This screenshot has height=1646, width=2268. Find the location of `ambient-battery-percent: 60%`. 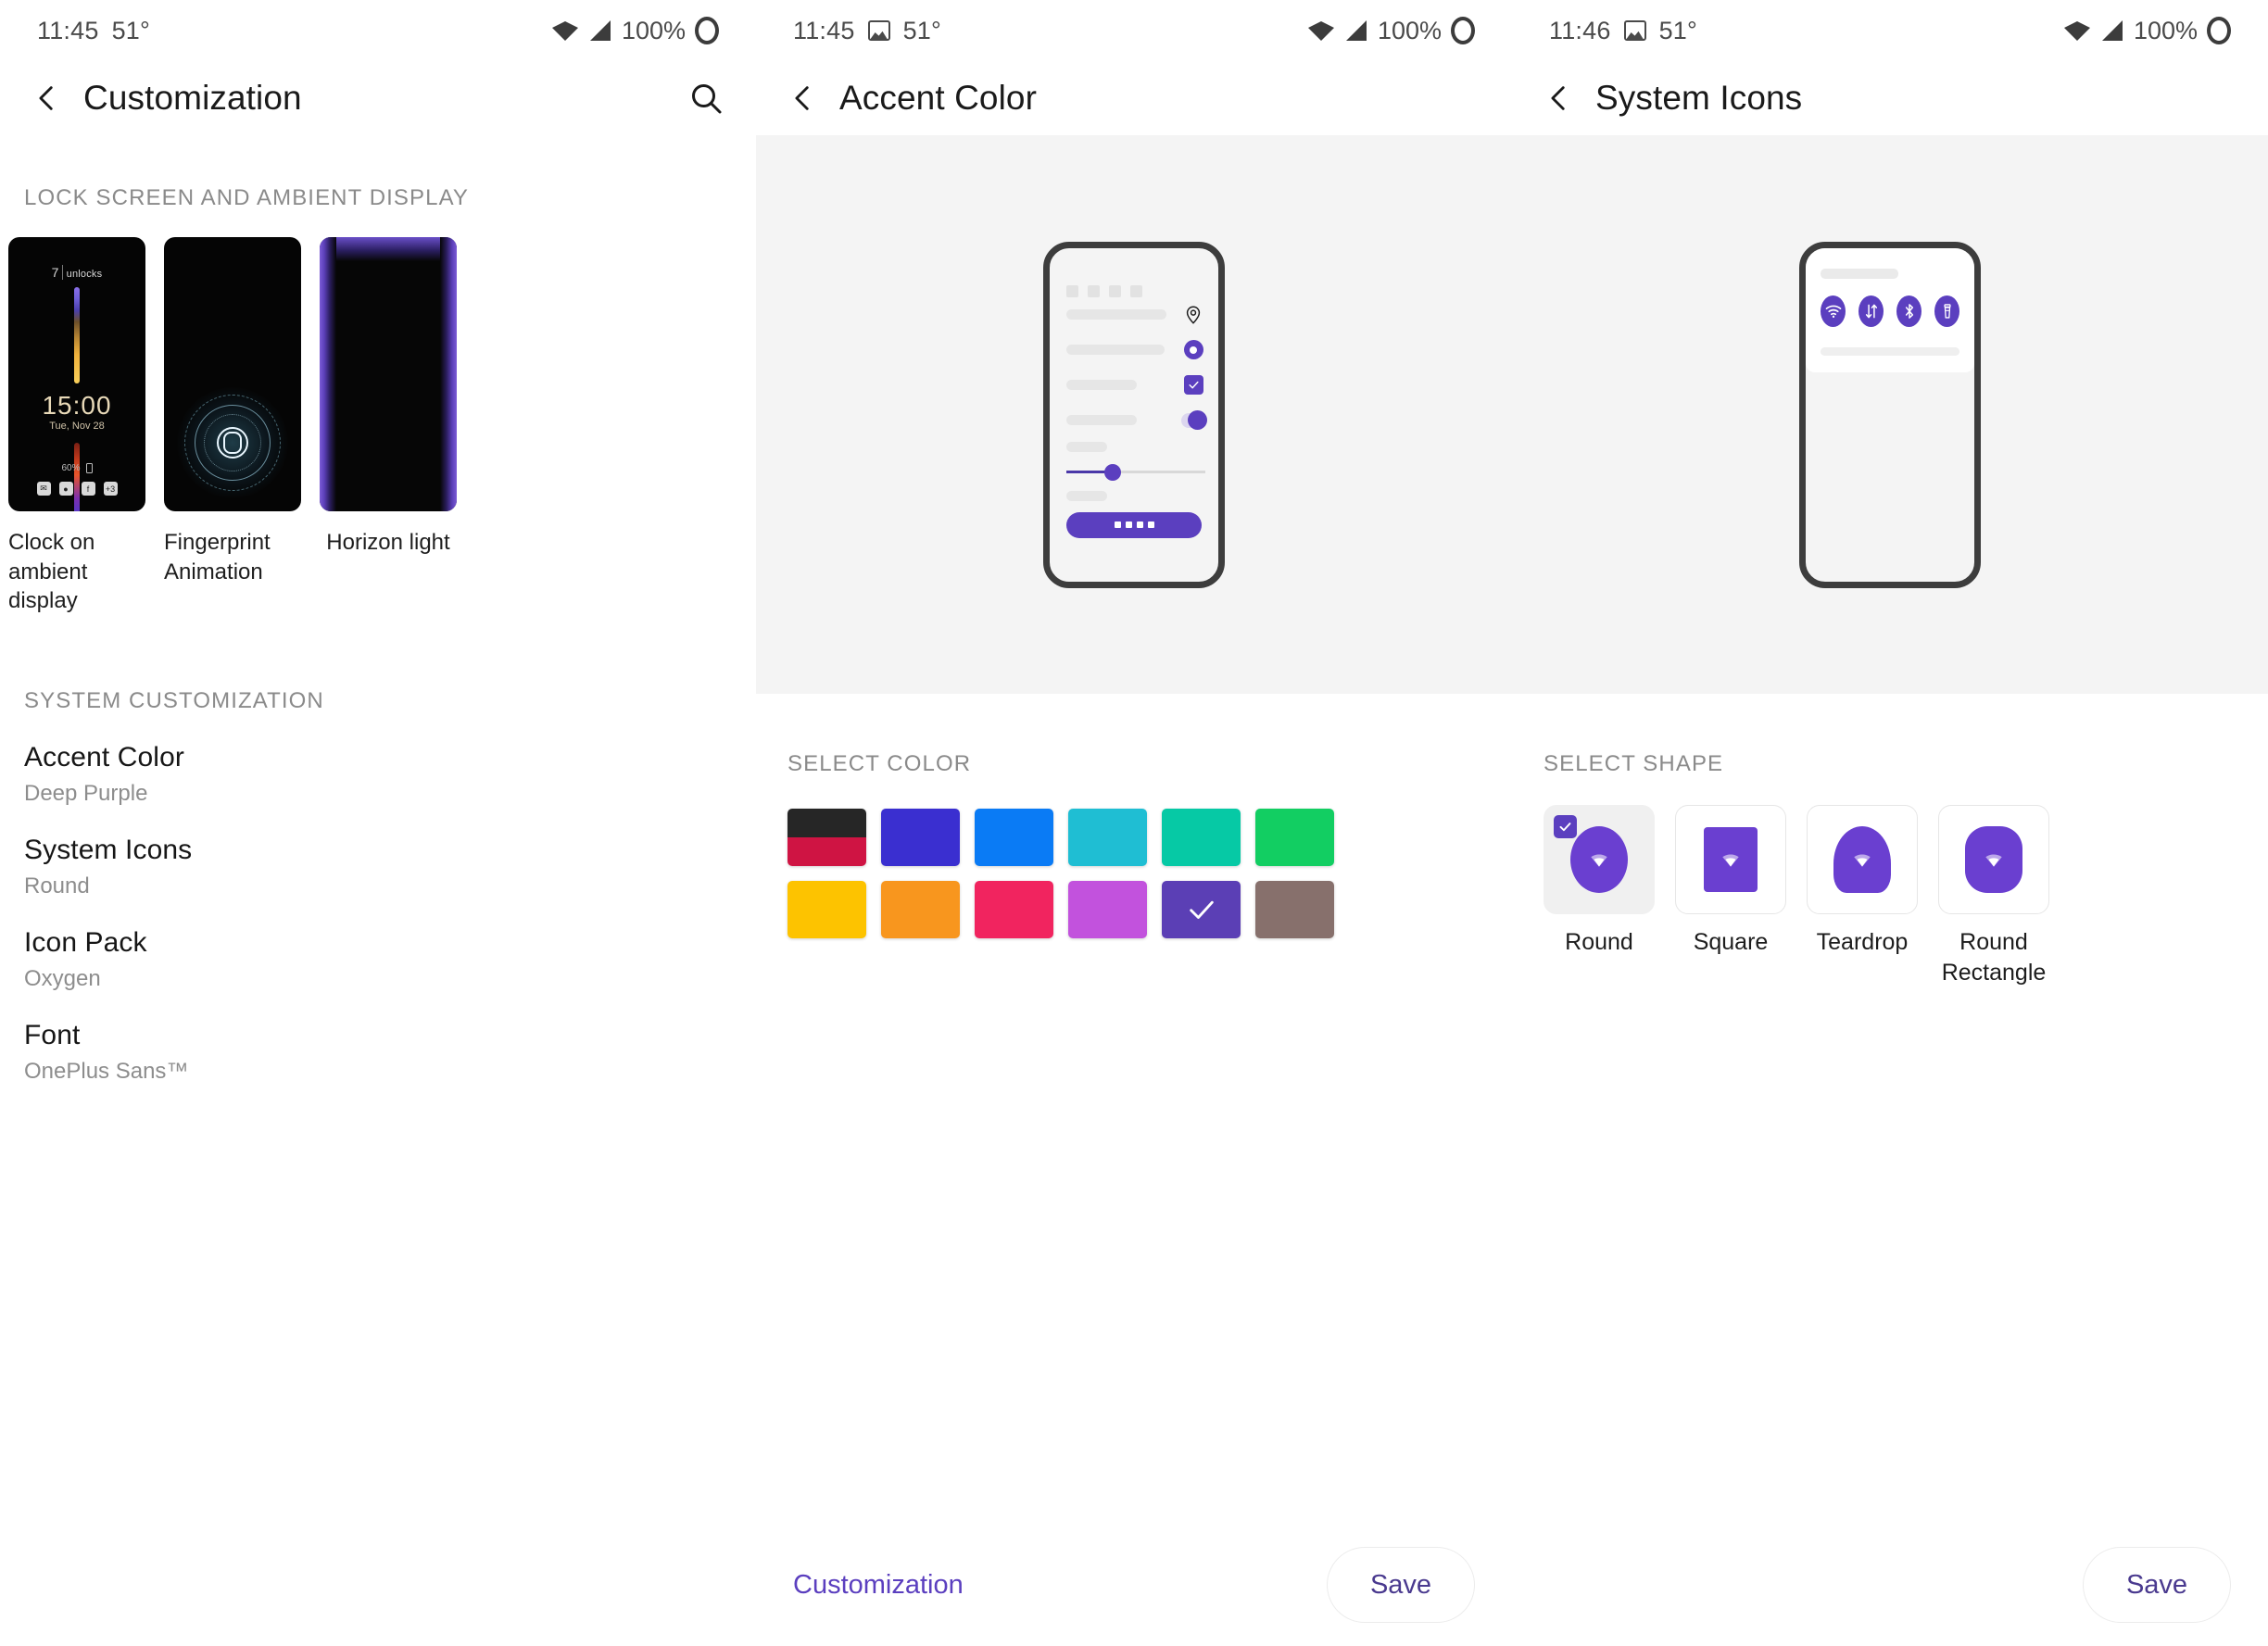

ambient-battery-percent: 60% is located at coordinates (71, 468).